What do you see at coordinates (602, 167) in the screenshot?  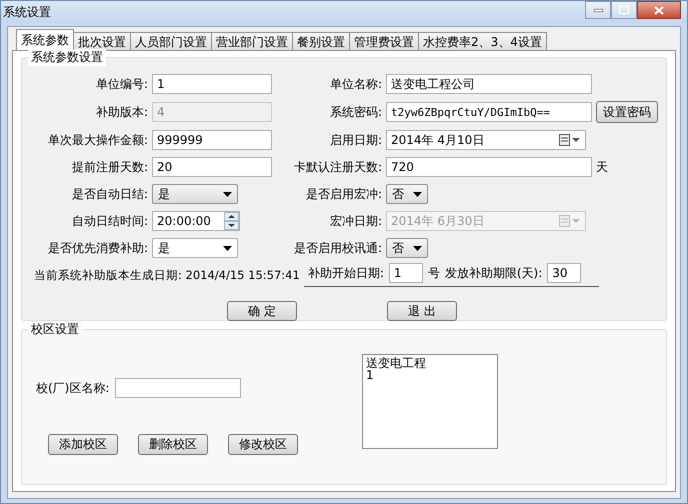 I see `unit-label: 天` at bounding box center [602, 167].